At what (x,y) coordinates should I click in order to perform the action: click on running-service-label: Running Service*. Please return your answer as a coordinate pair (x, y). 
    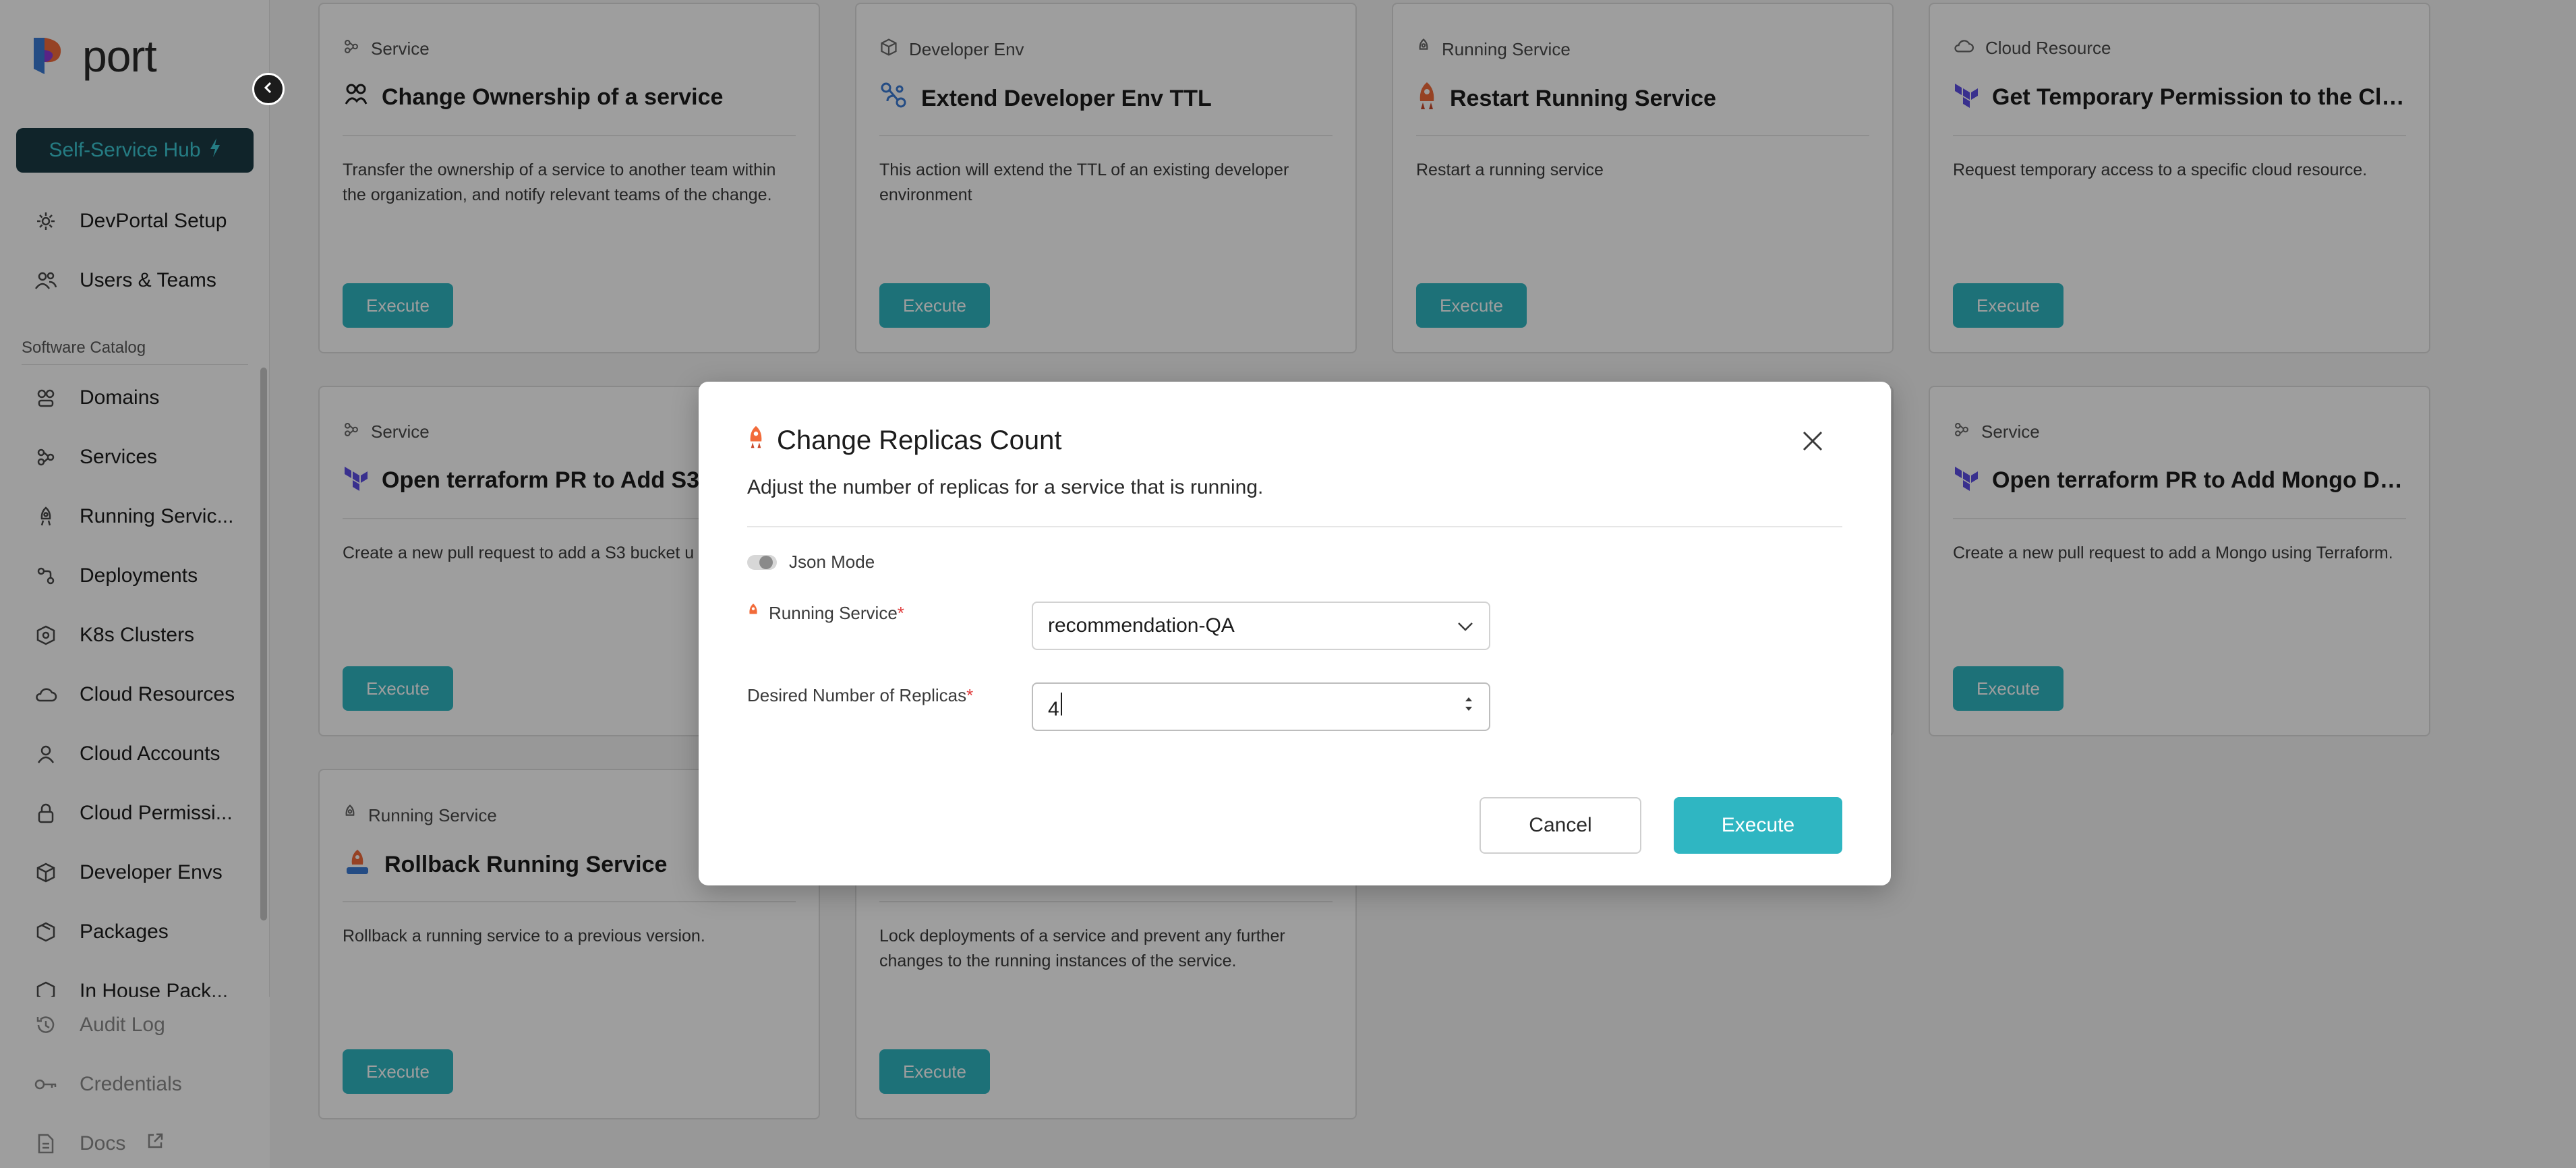
    Looking at the image, I should click on (826, 614).